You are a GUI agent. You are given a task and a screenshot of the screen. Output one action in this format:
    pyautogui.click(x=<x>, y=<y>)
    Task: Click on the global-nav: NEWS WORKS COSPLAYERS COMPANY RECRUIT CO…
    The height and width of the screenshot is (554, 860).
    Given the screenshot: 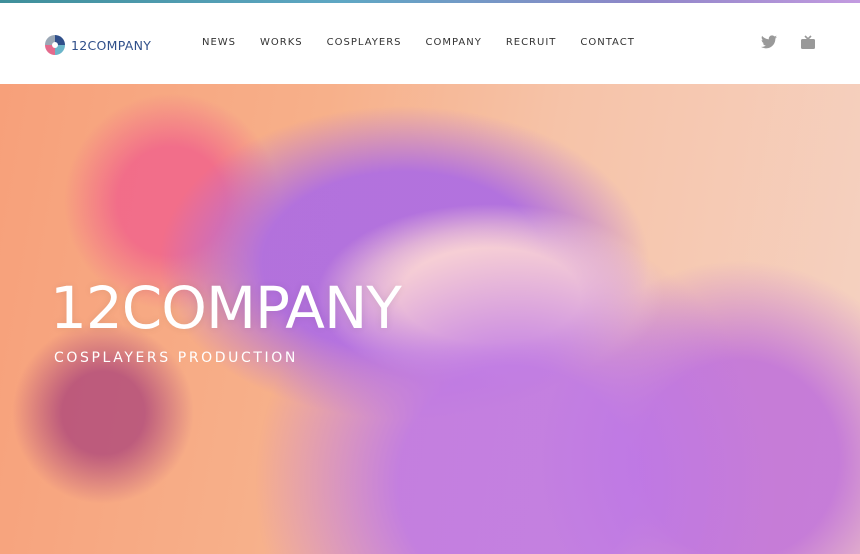 What is the action you would take?
    pyautogui.click(x=418, y=42)
    